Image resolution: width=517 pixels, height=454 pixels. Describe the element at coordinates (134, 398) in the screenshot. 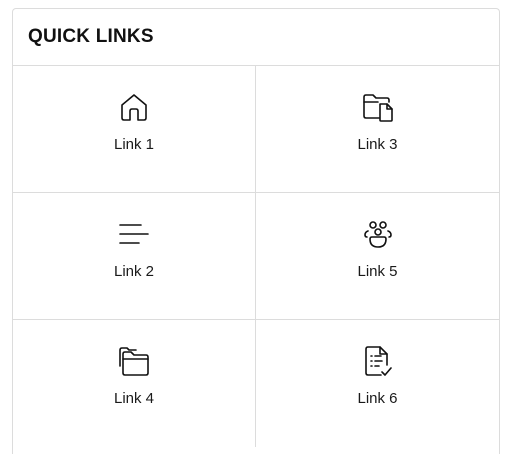

I see `quick-link-label: Link 4` at that location.